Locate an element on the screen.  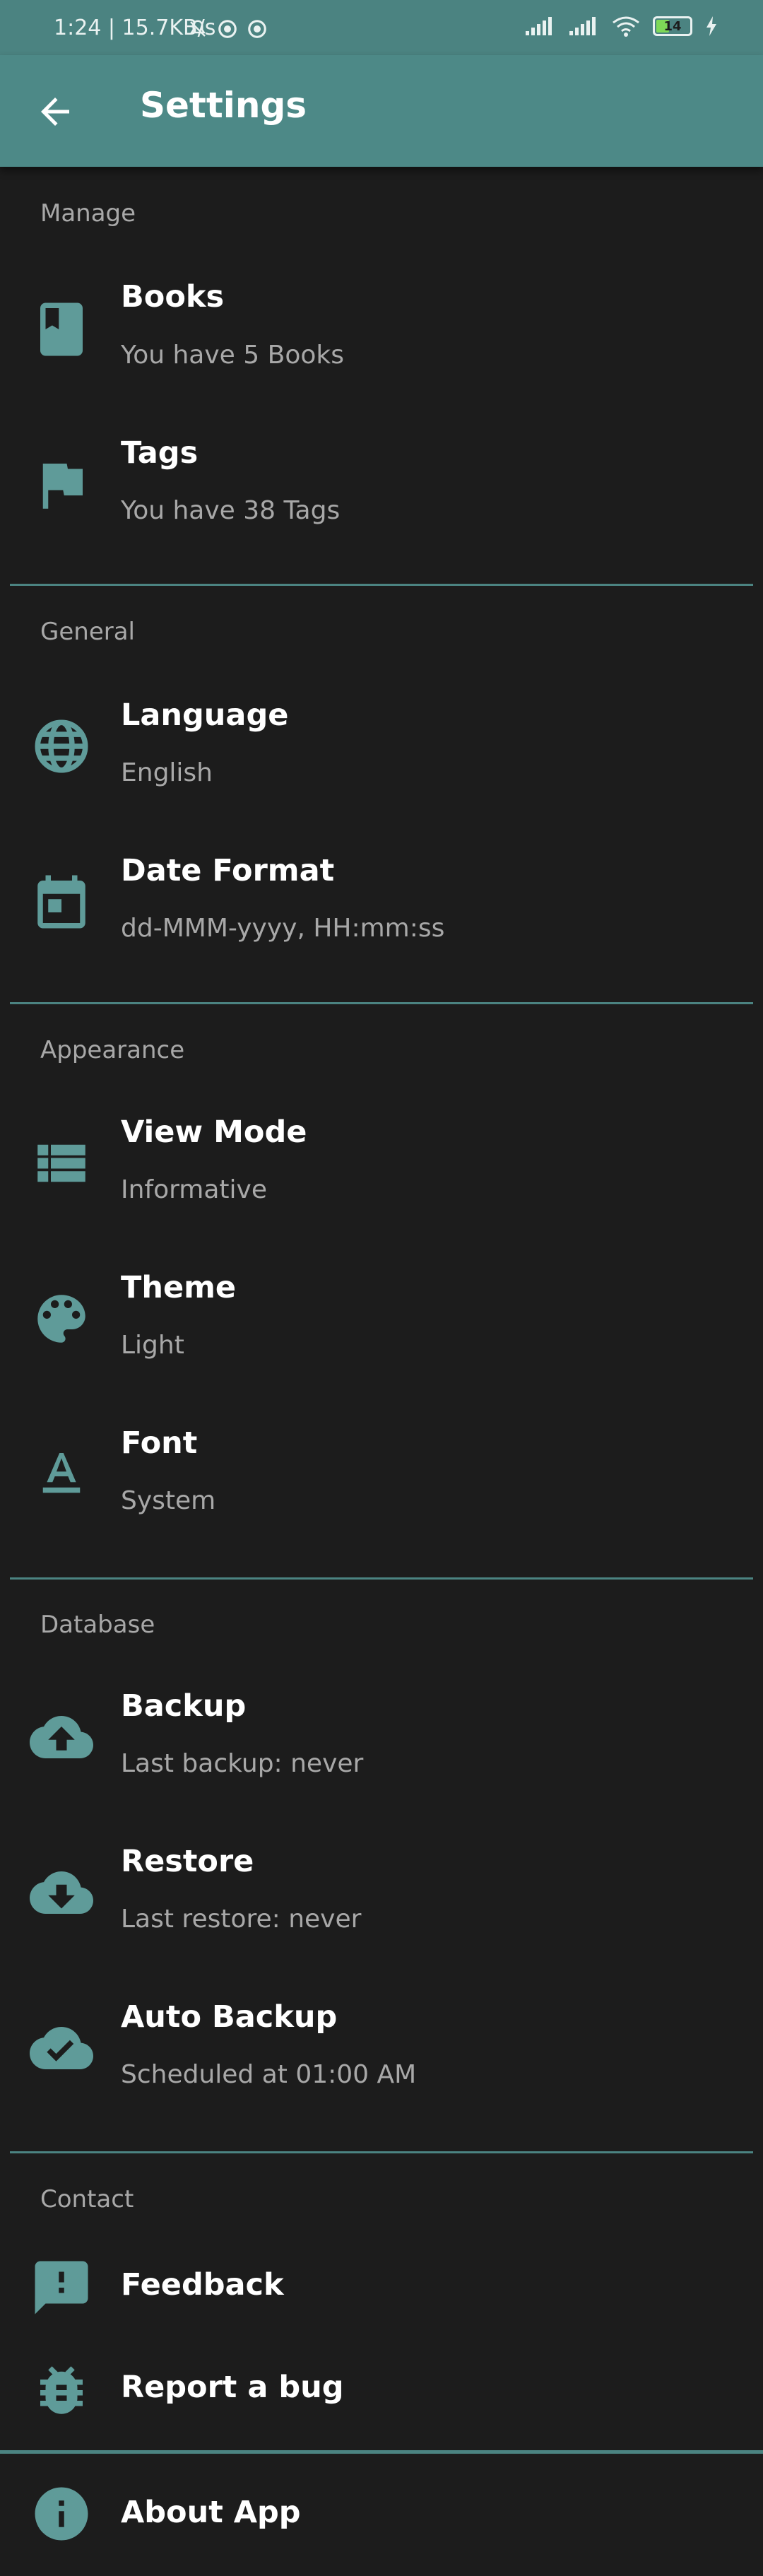
status-right-icons: 14 is located at coordinates (621, 26).